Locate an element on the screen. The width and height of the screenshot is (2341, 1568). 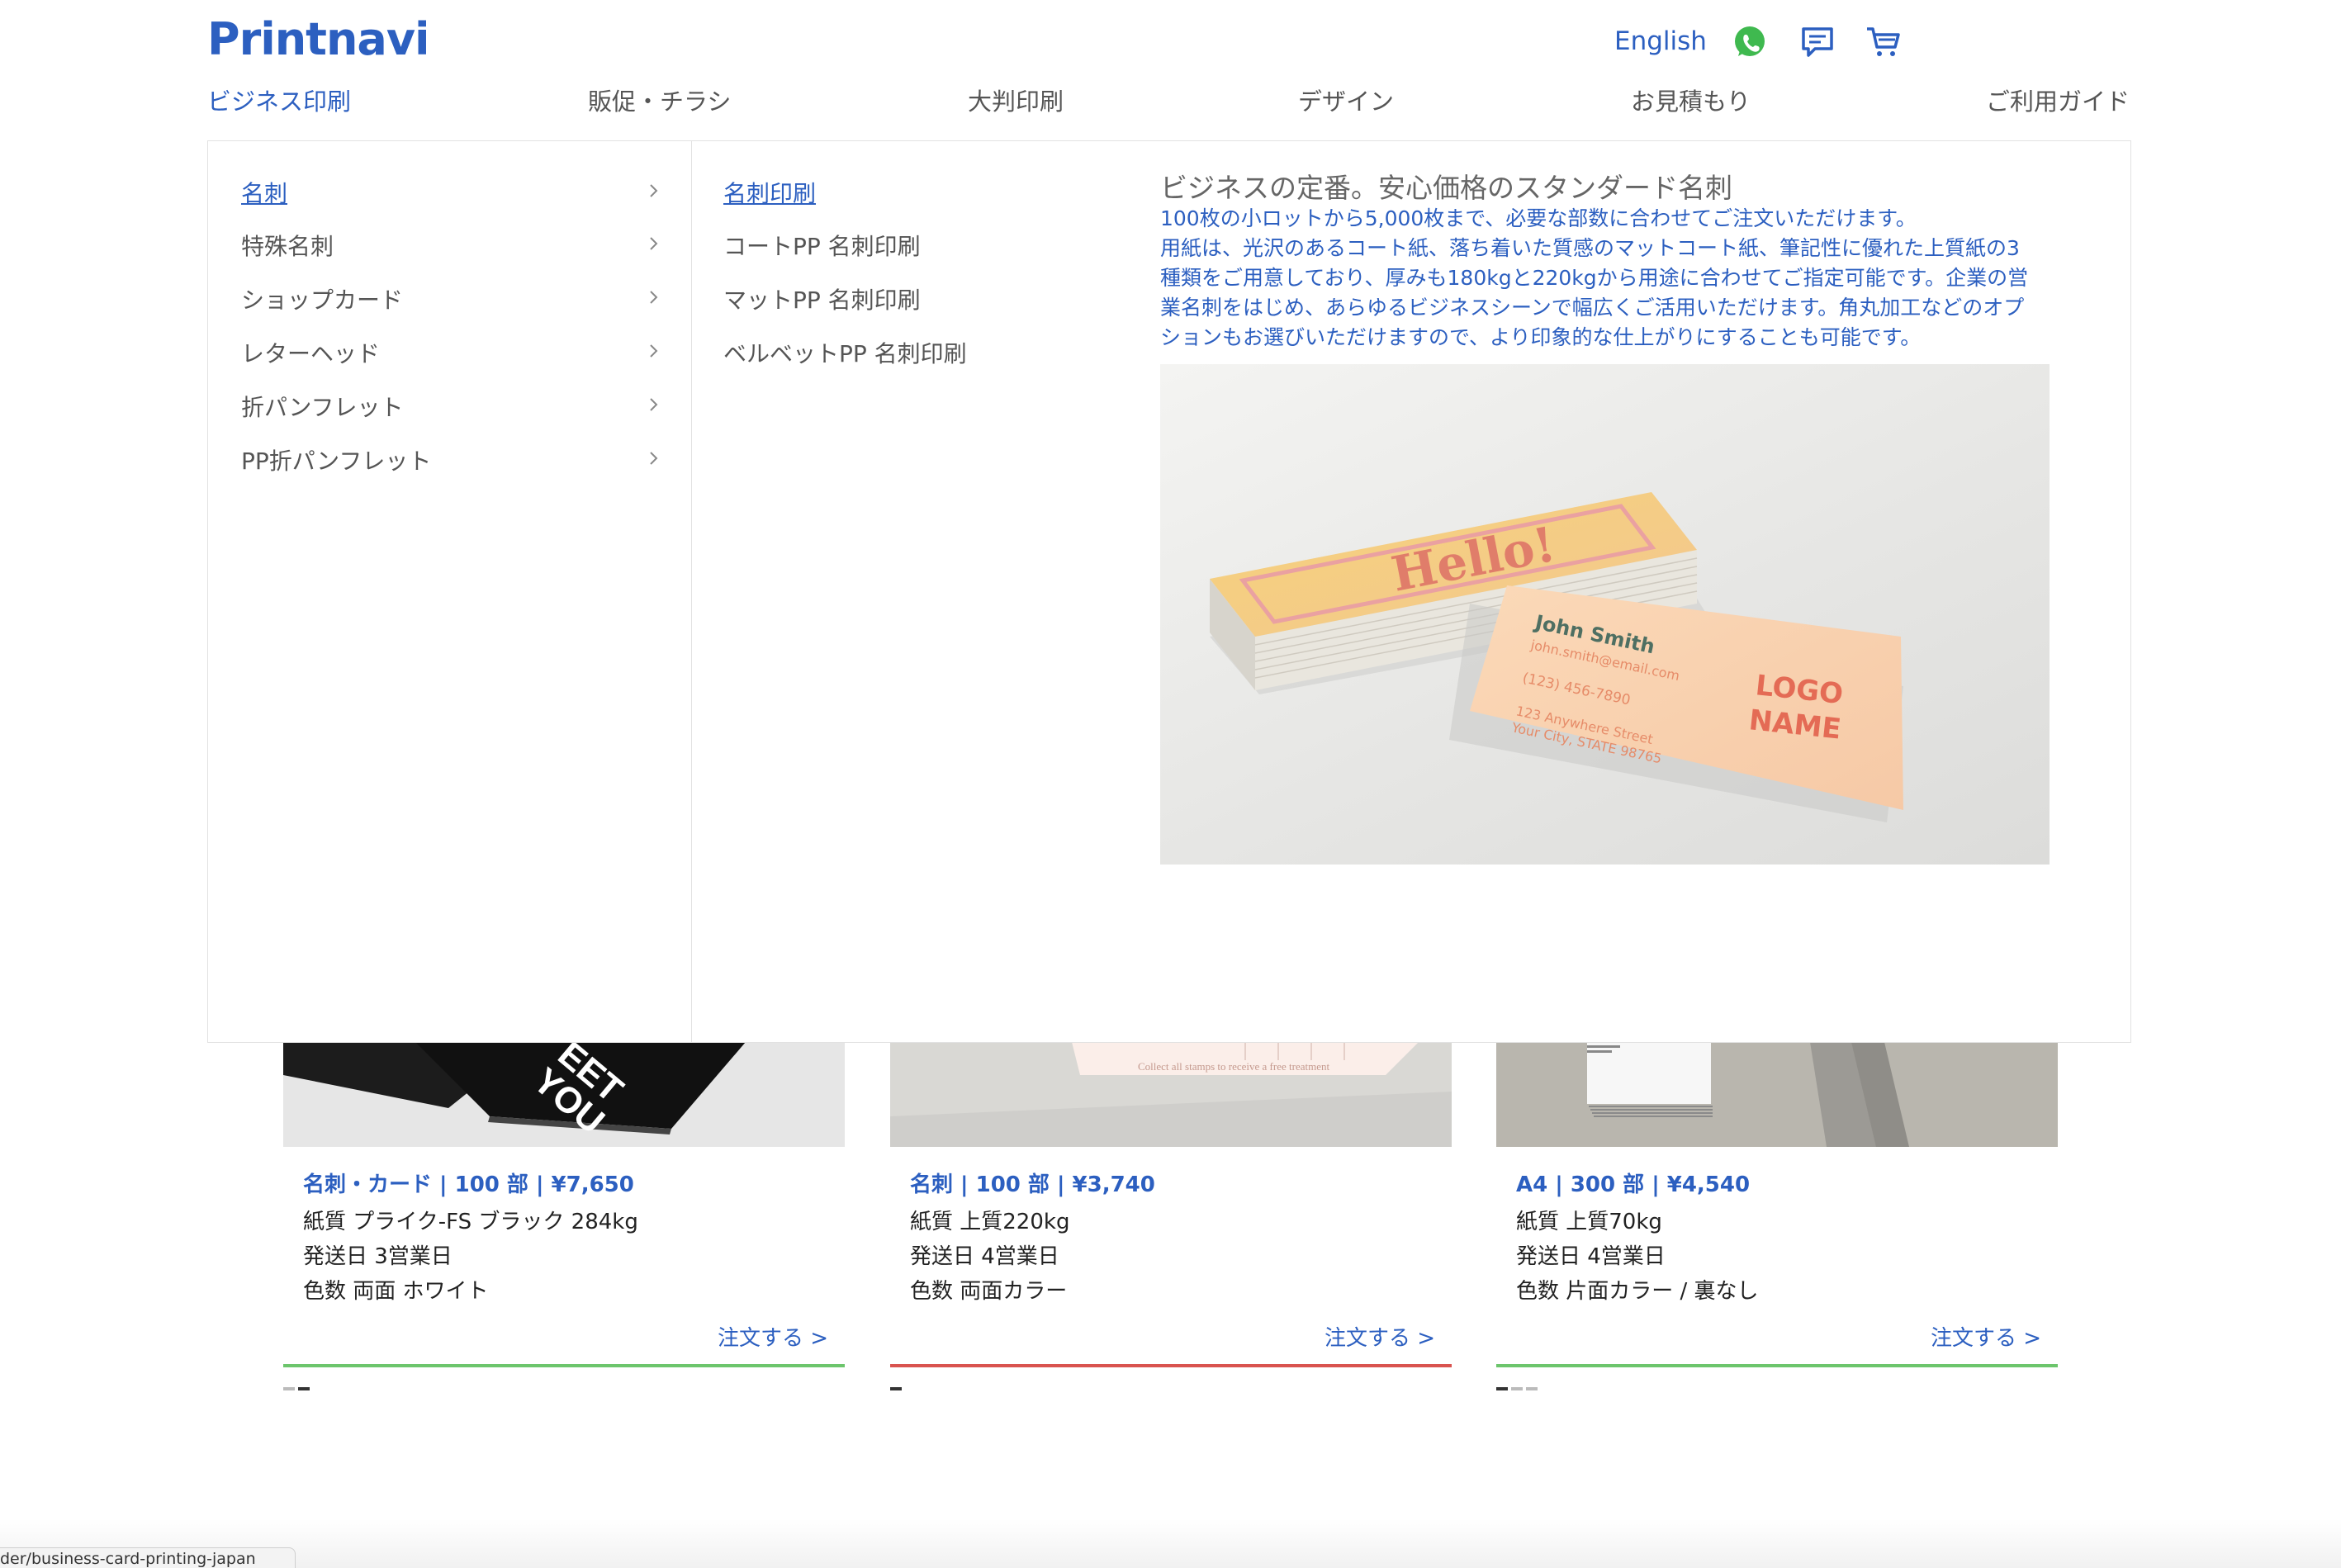
category-label: ショップカード is located at coordinates (322, 300).